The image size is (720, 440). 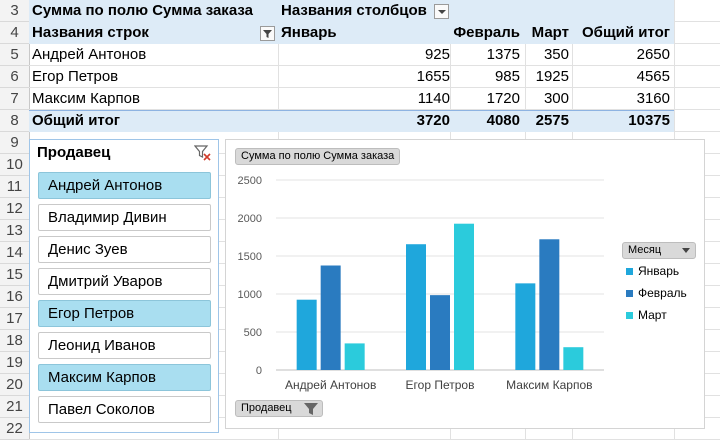 What do you see at coordinates (503, 120) in the screenshot?
I see `grand-total-feb: 4080` at bounding box center [503, 120].